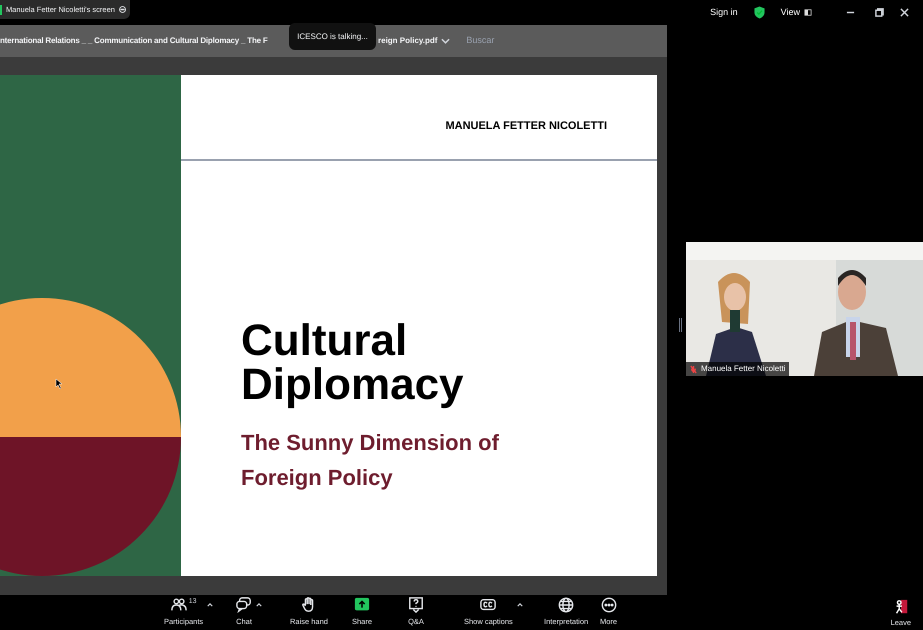 This screenshot has width=923, height=630. What do you see at coordinates (526, 126) in the screenshot?
I see `slide-author: MANUELA FETTER NICOLETTI` at bounding box center [526, 126].